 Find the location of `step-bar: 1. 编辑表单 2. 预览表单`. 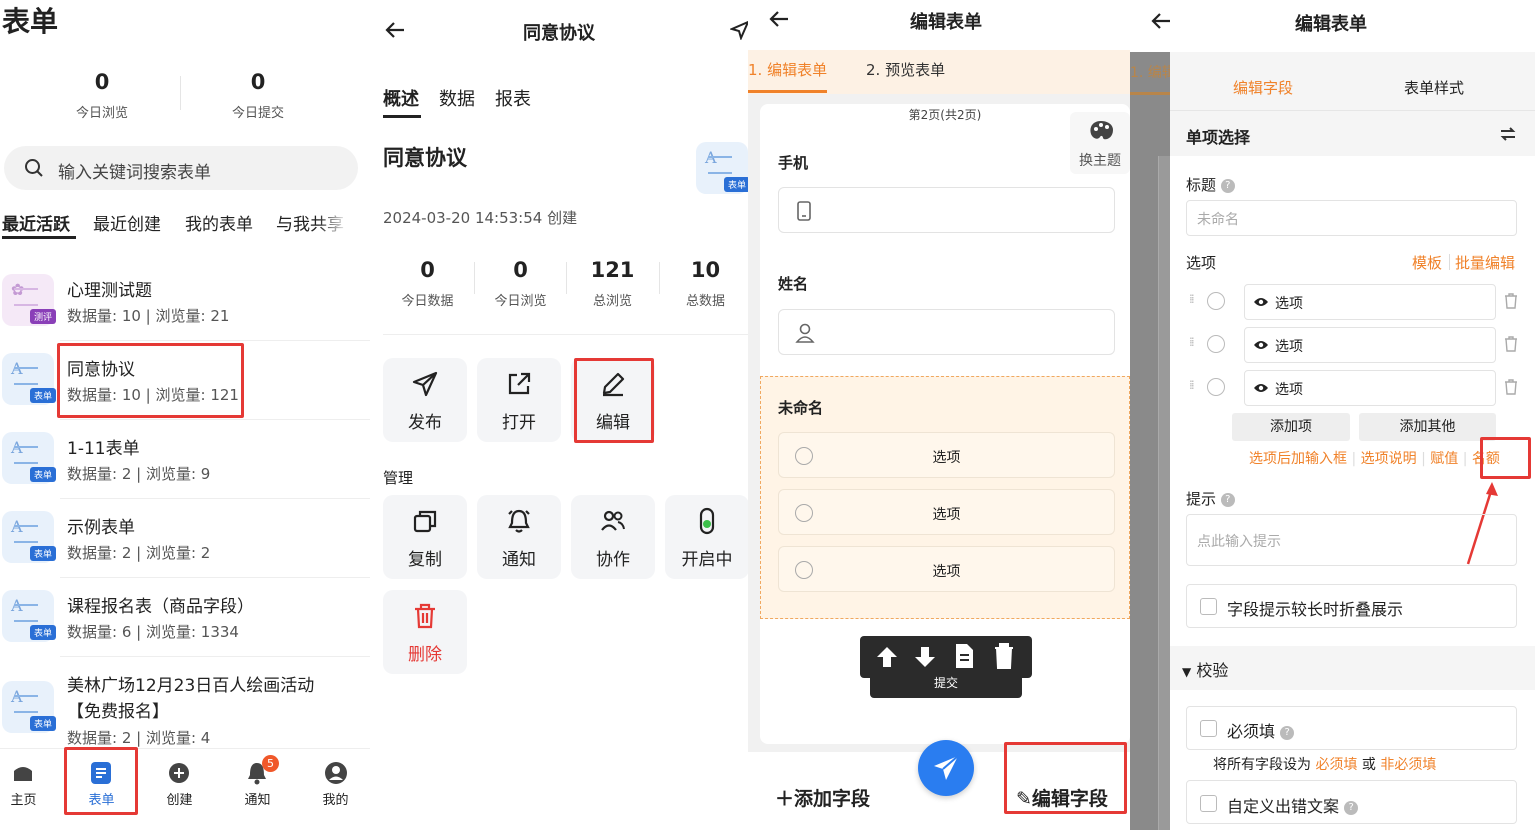

step-bar: 1. 编辑表单 2. 预览表单 is located at coordinates (939, 72).